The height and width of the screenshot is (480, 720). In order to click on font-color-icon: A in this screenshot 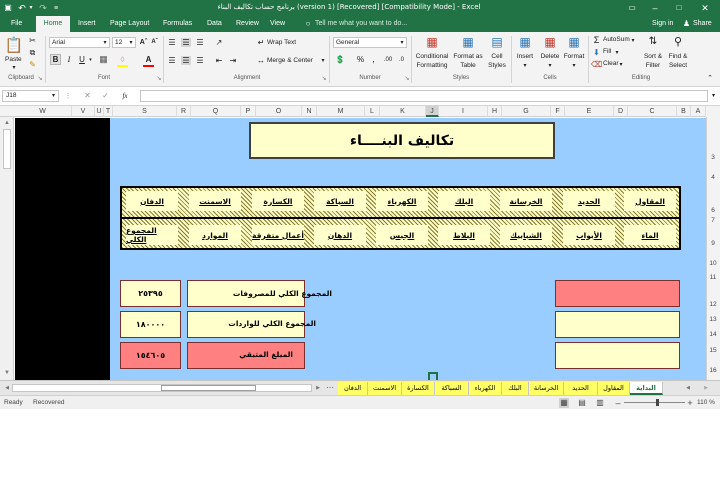, I will do `click(148, 59)`.